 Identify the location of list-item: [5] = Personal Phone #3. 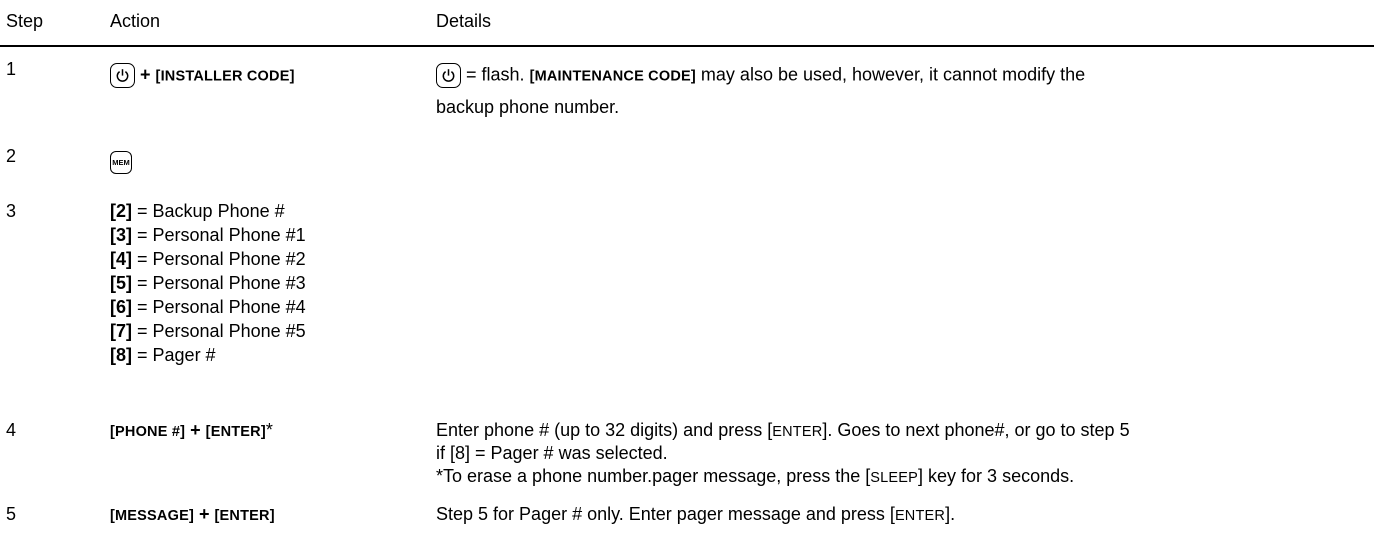
(208, 283).